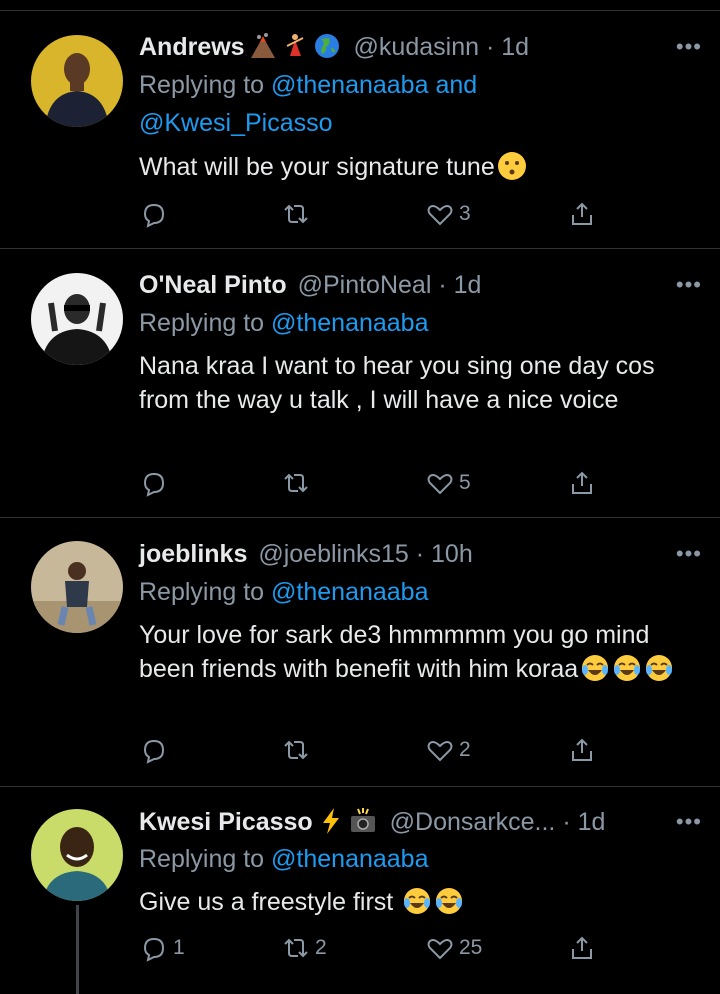  I want to click on mention-link-2: @Kwesi_Picasso, so click(236, 123).